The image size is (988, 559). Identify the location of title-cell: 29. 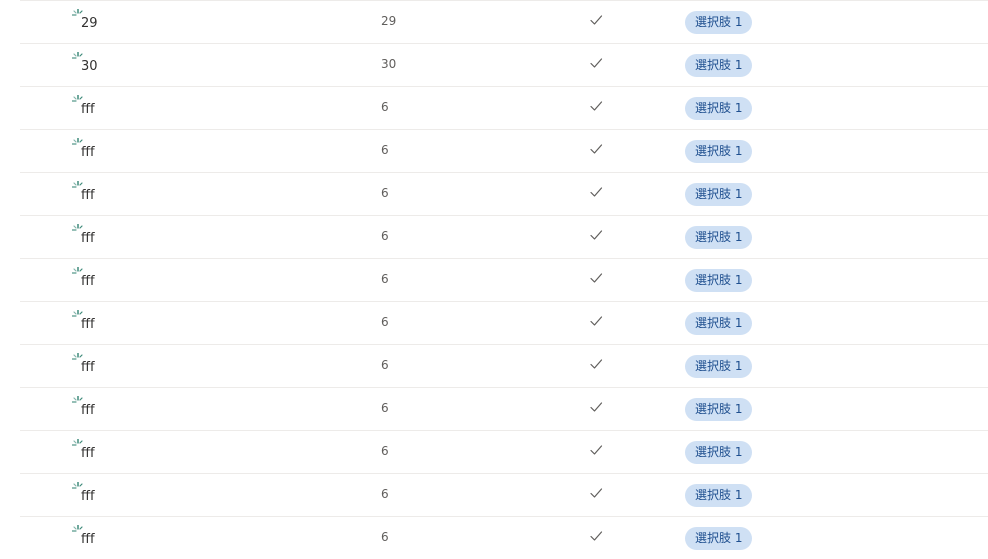
(112, 23).